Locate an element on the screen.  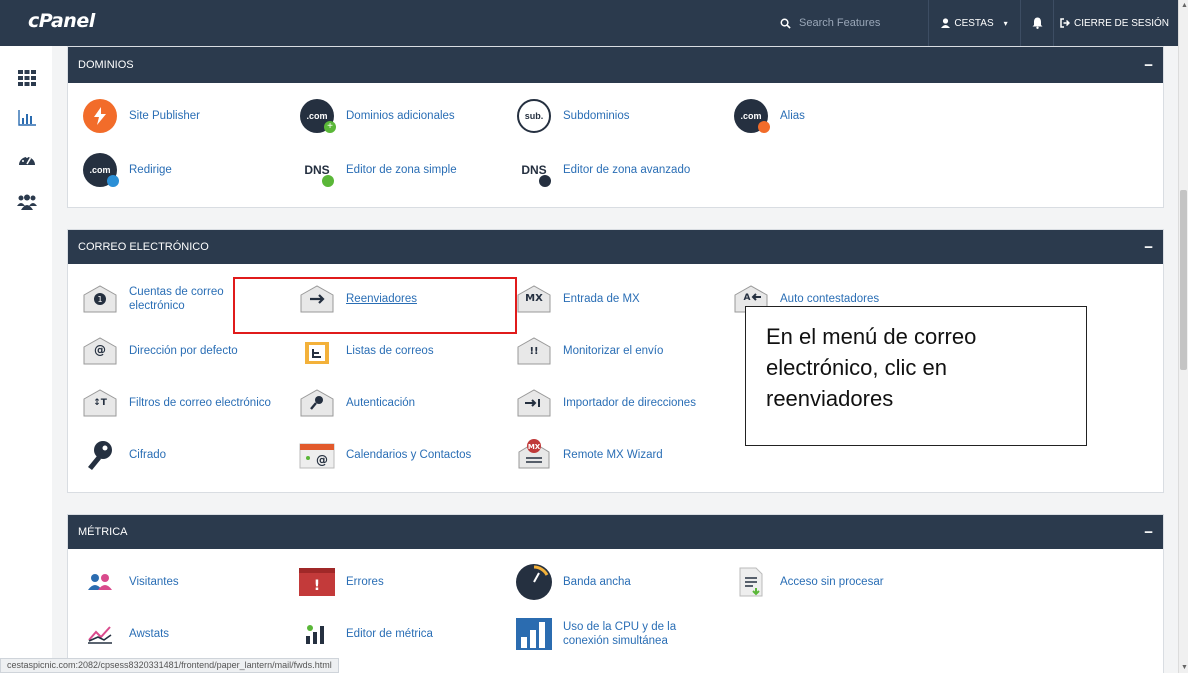
item-label: Subdominios is located at coordinates (596, 116).